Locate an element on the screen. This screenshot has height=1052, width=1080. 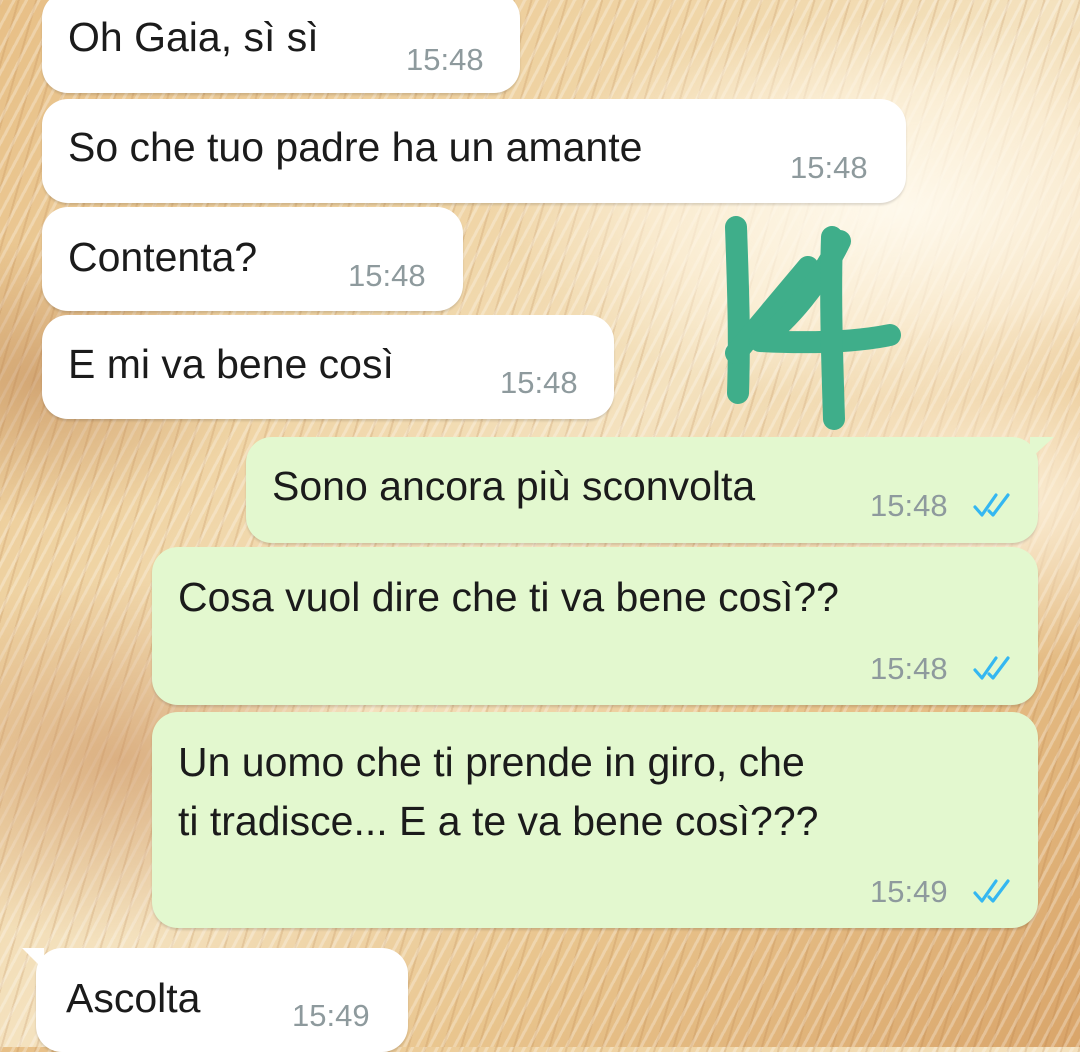
message-text: ti tradisce... E a te va bene così??? is located at coordinates (498, 821).